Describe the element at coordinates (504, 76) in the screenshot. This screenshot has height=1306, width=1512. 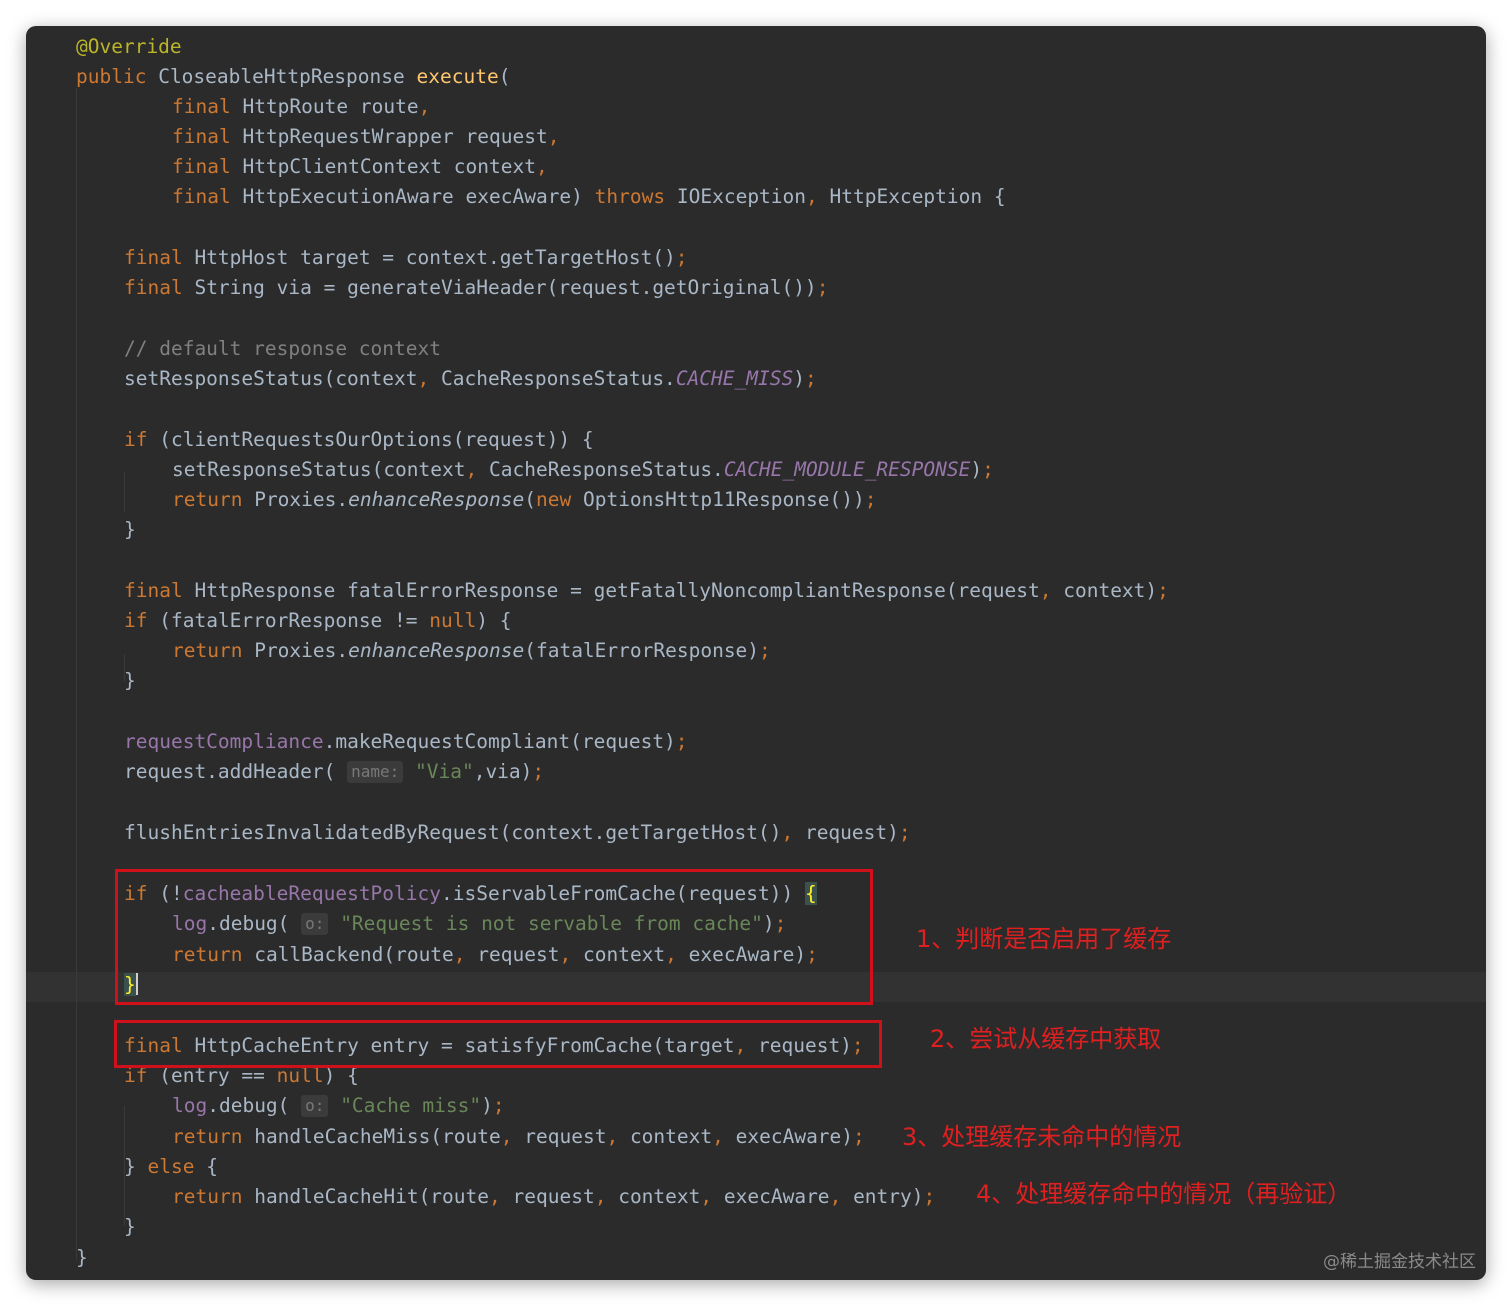
I see `paren-token: (` at that location.